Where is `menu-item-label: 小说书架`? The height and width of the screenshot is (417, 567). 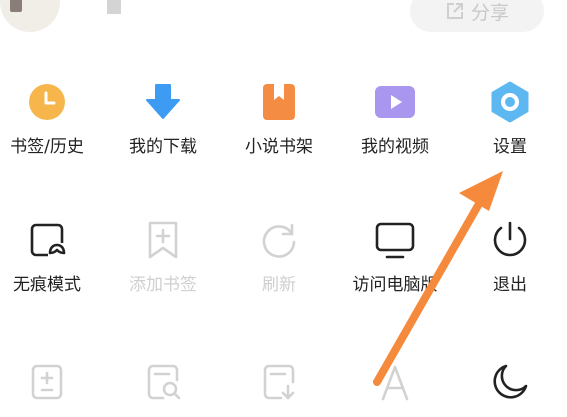
menu-item-label: 小说书架 is located at coordinates (279, 147).